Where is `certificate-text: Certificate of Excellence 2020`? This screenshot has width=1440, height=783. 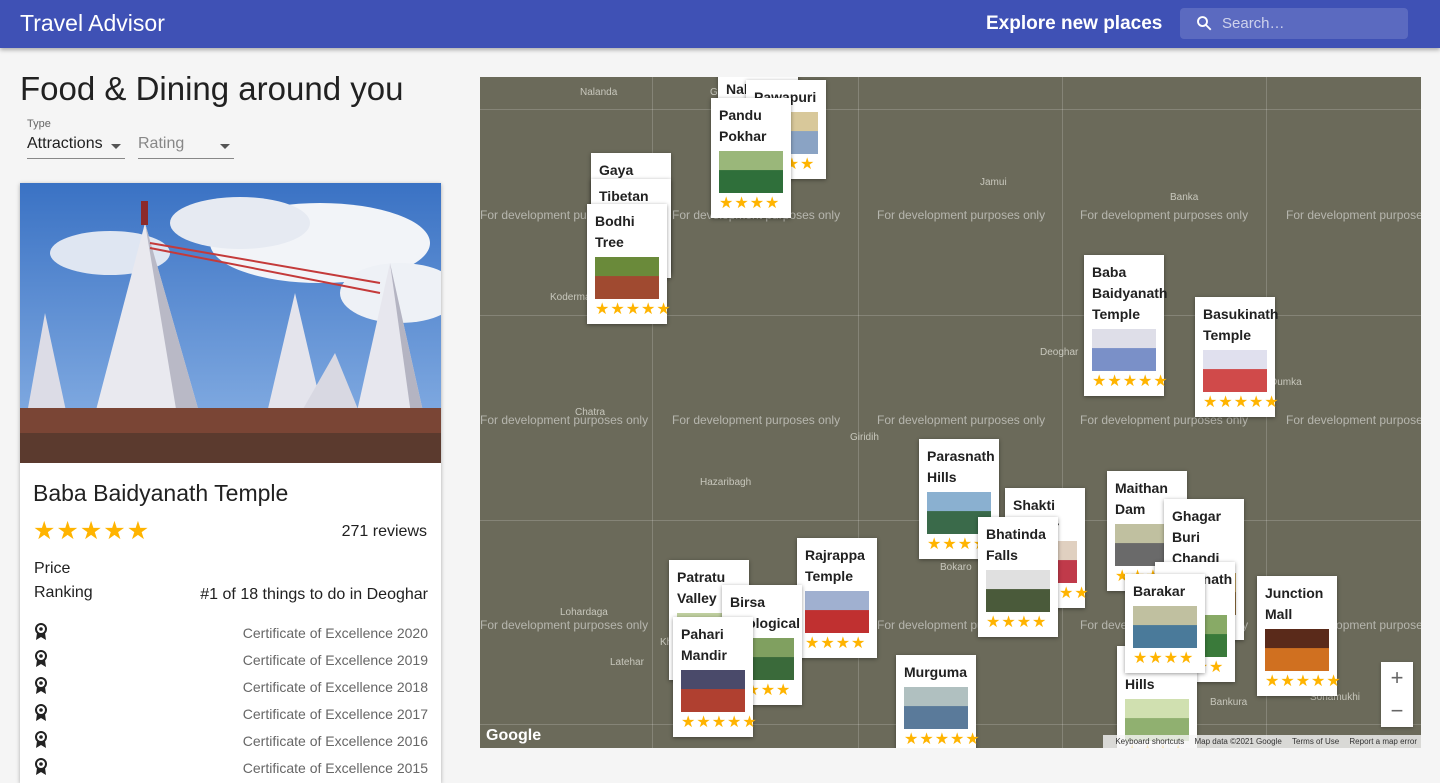 certificate-text: Certificate of Excellence 2020 is located at coordinates (335, 633).